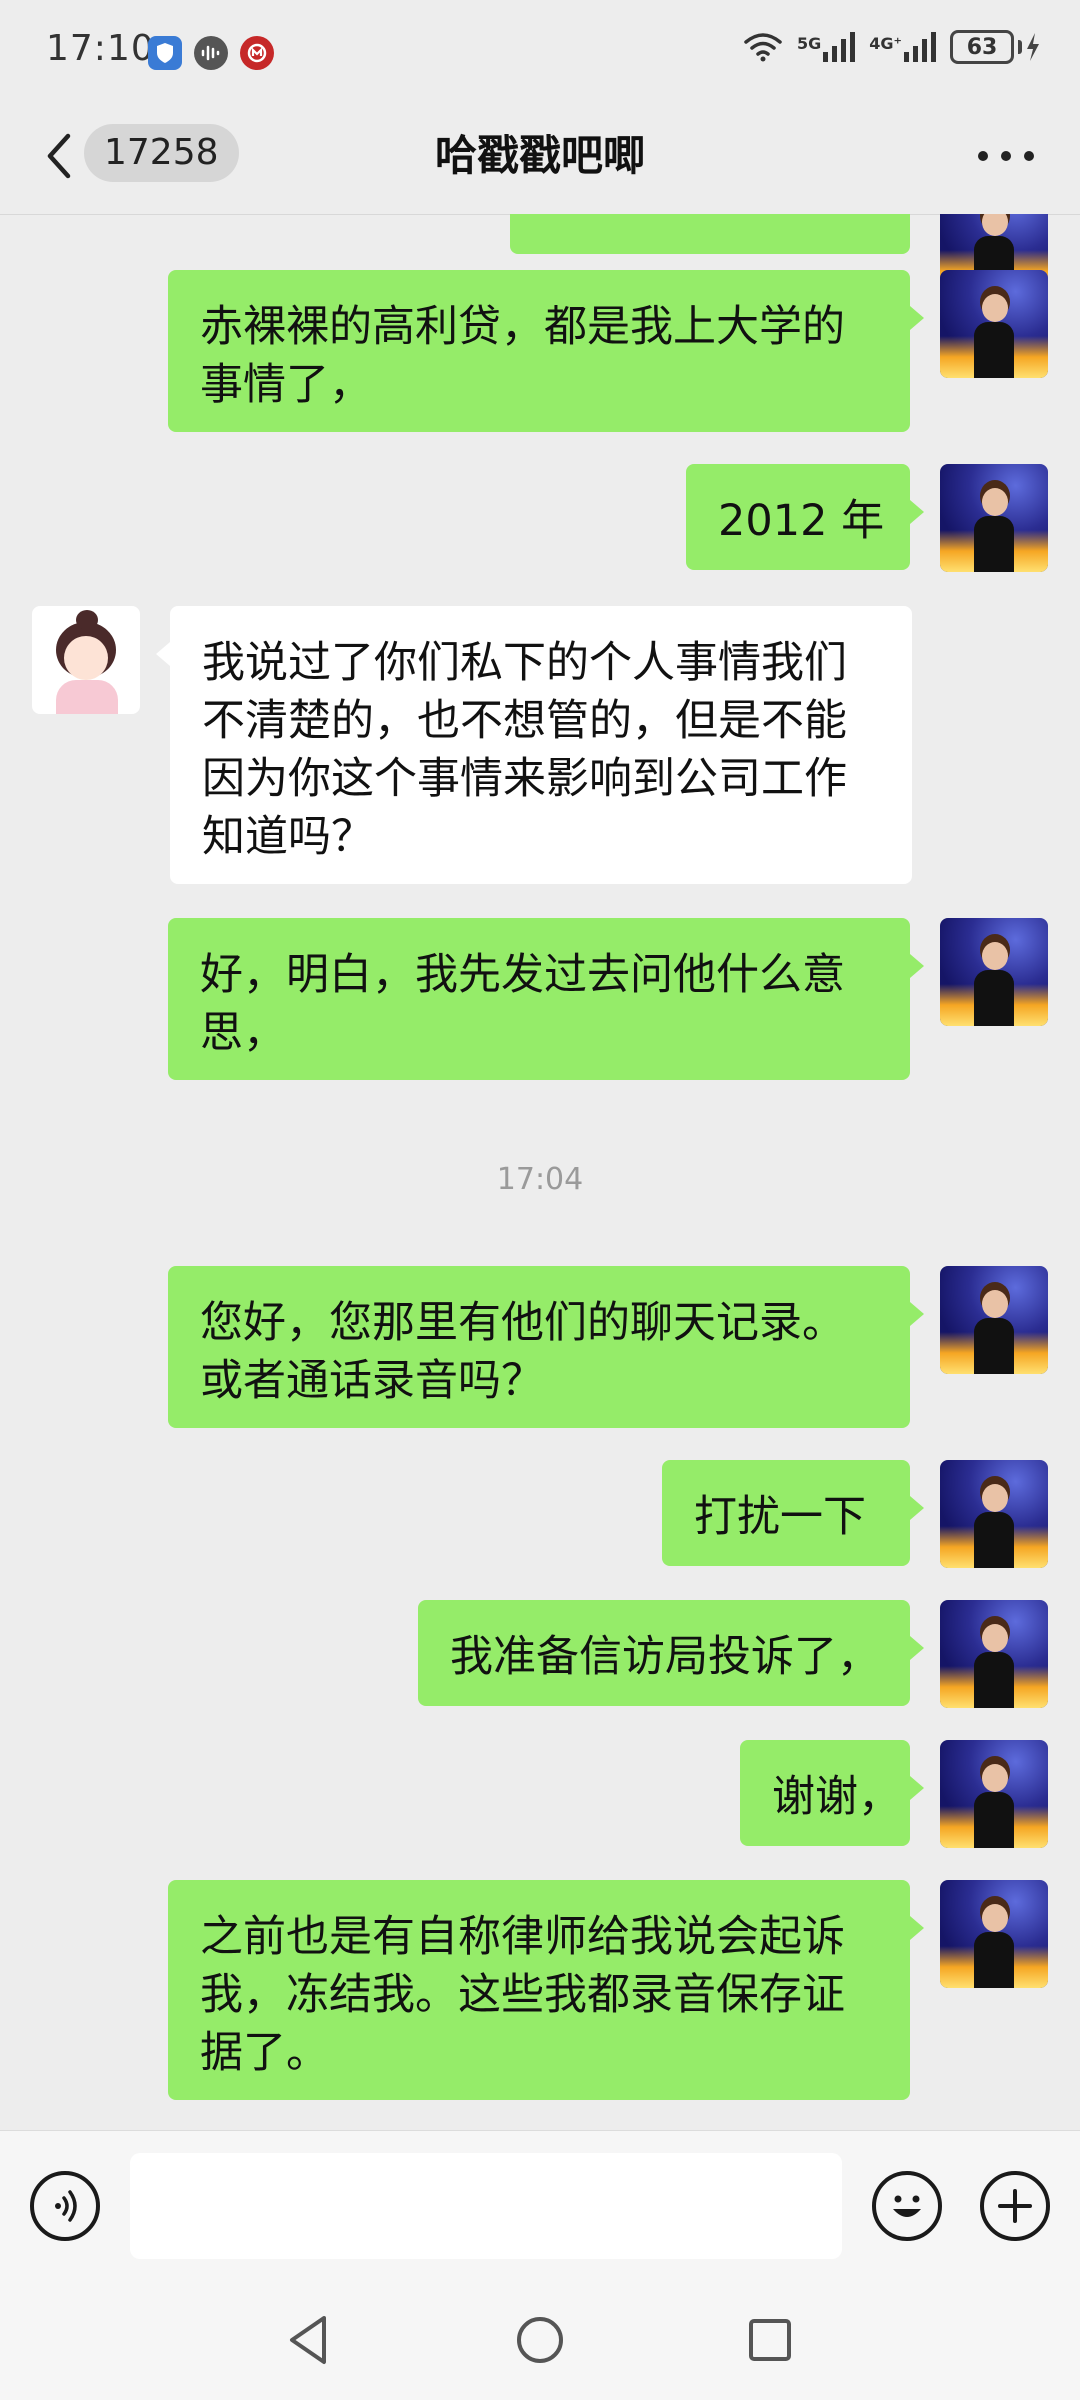 This screenshot has width=1080, height=2400. Describe the element at coordinates (801, 521) in the screenshot. I see `message-text: 2012 年` at that location.